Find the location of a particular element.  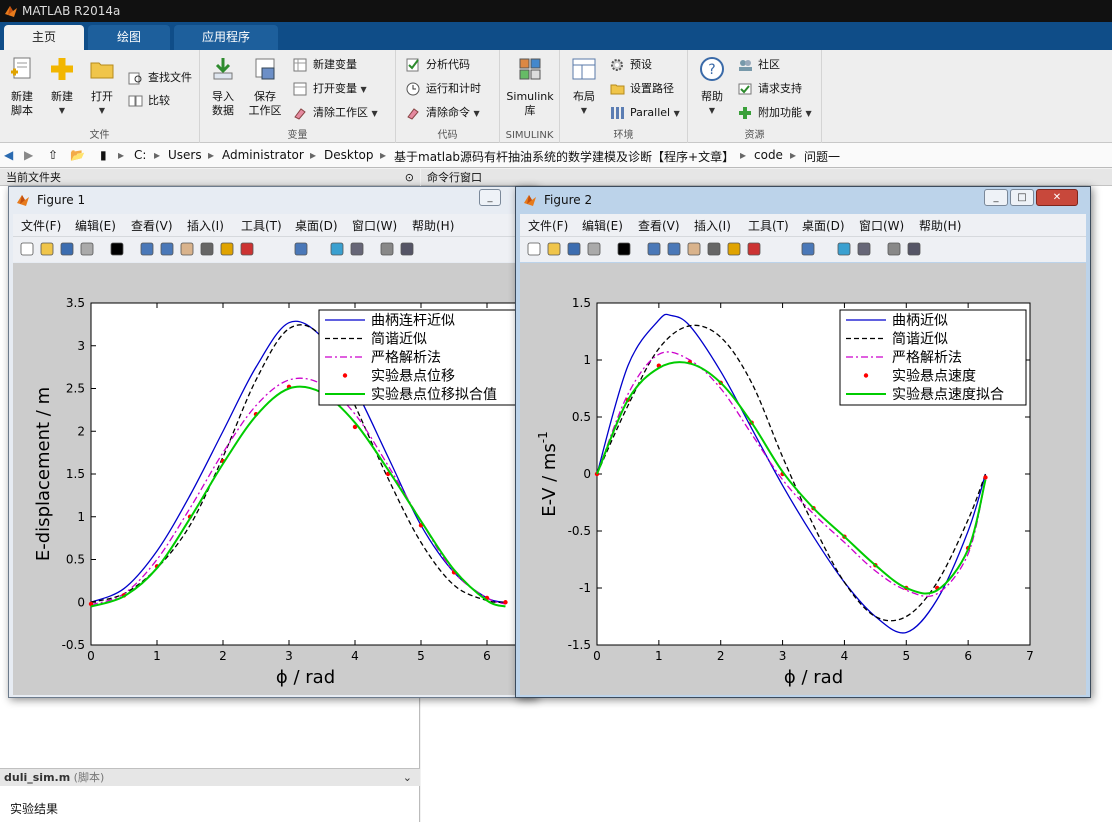

request-support-button: 请求支持 is located at coordinates (770, 89).